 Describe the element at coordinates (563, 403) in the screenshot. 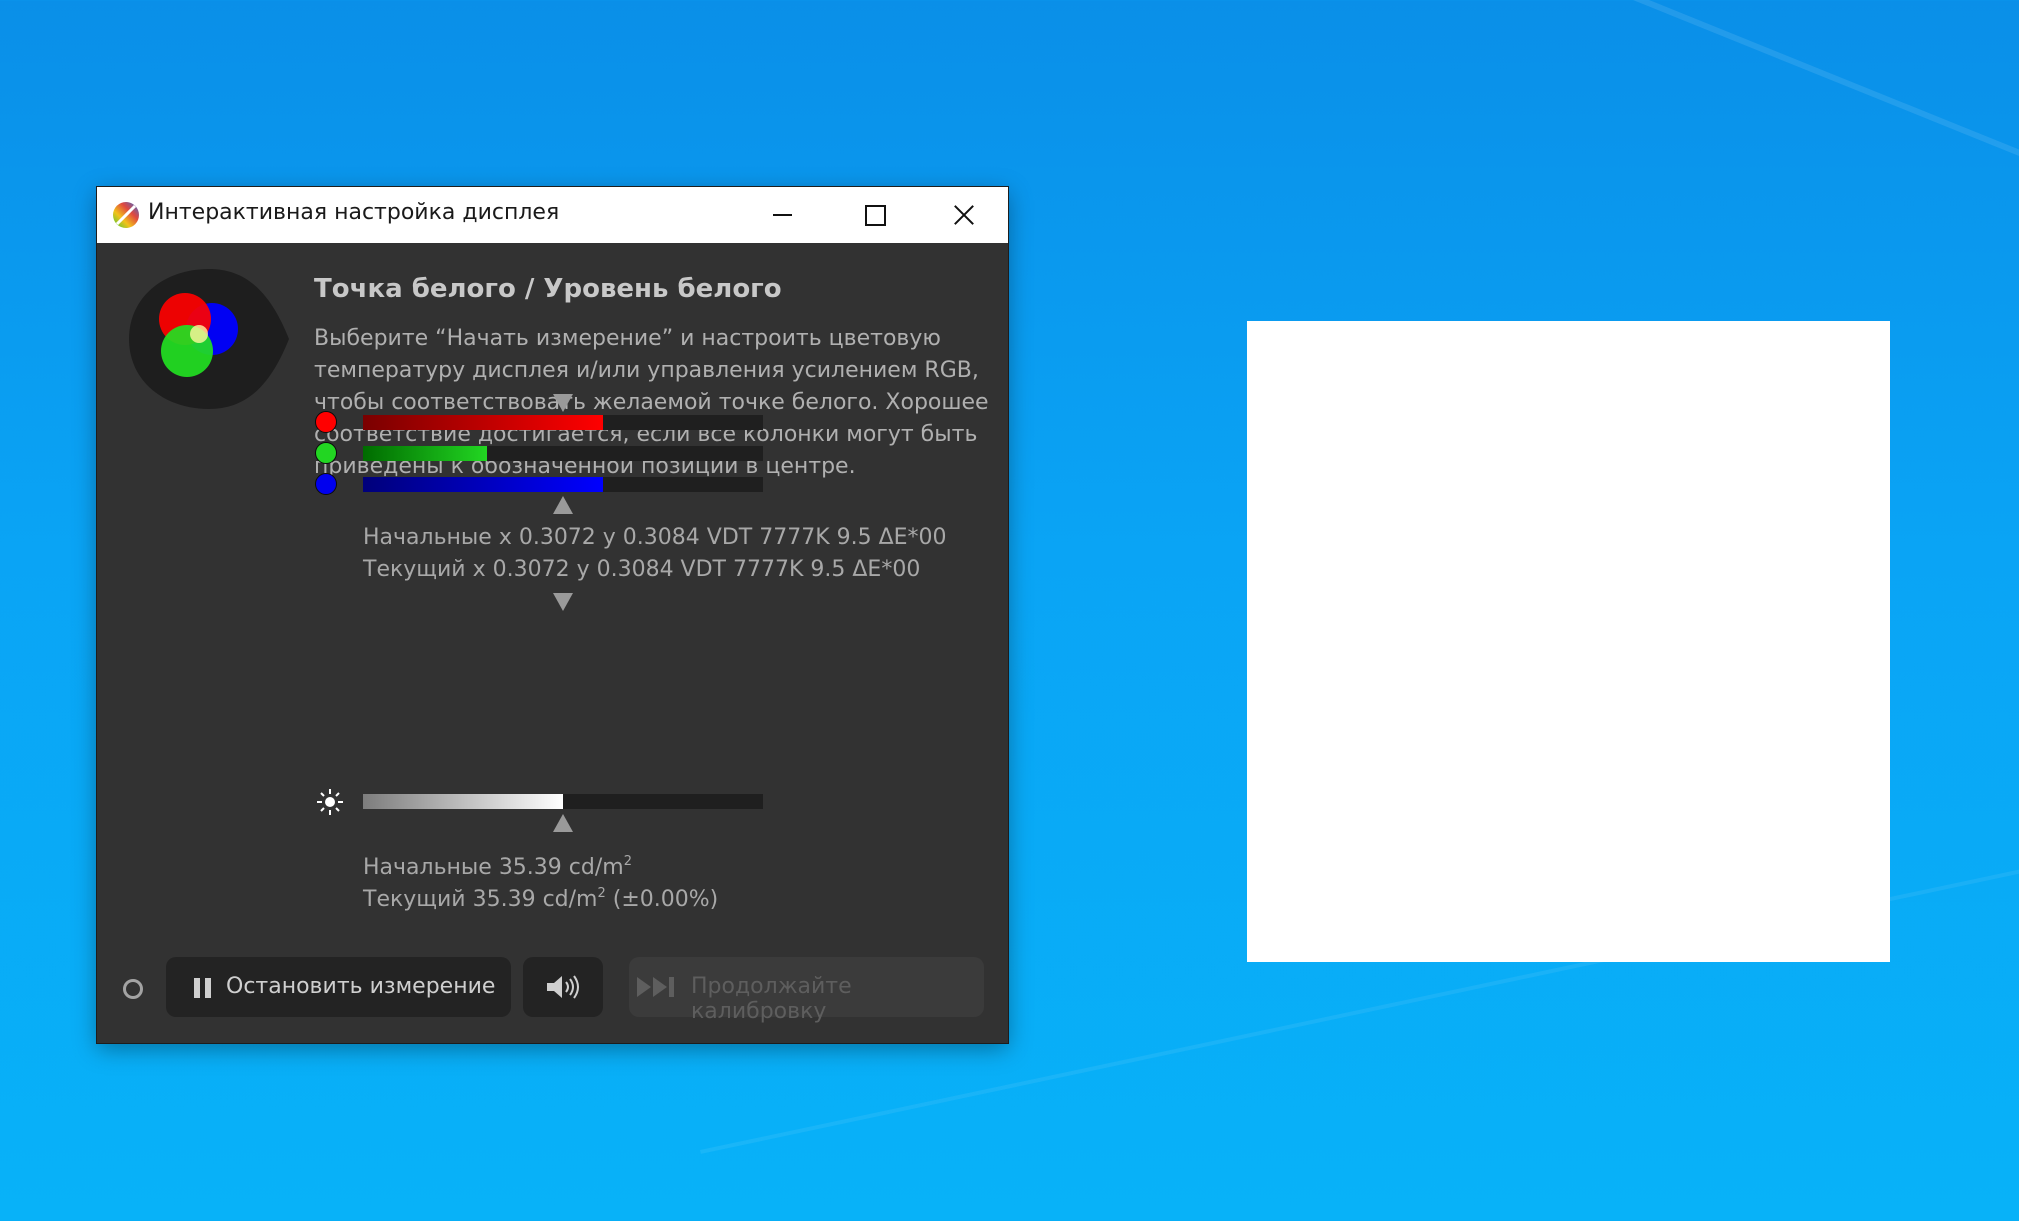

I see `rgb-target-marker-top` at that location.